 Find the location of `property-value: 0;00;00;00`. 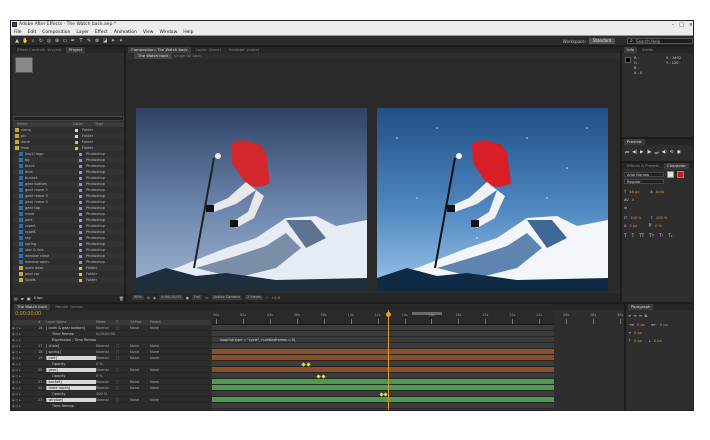

property-value: 0;00;00;00 is located at coordinates (106, 334).